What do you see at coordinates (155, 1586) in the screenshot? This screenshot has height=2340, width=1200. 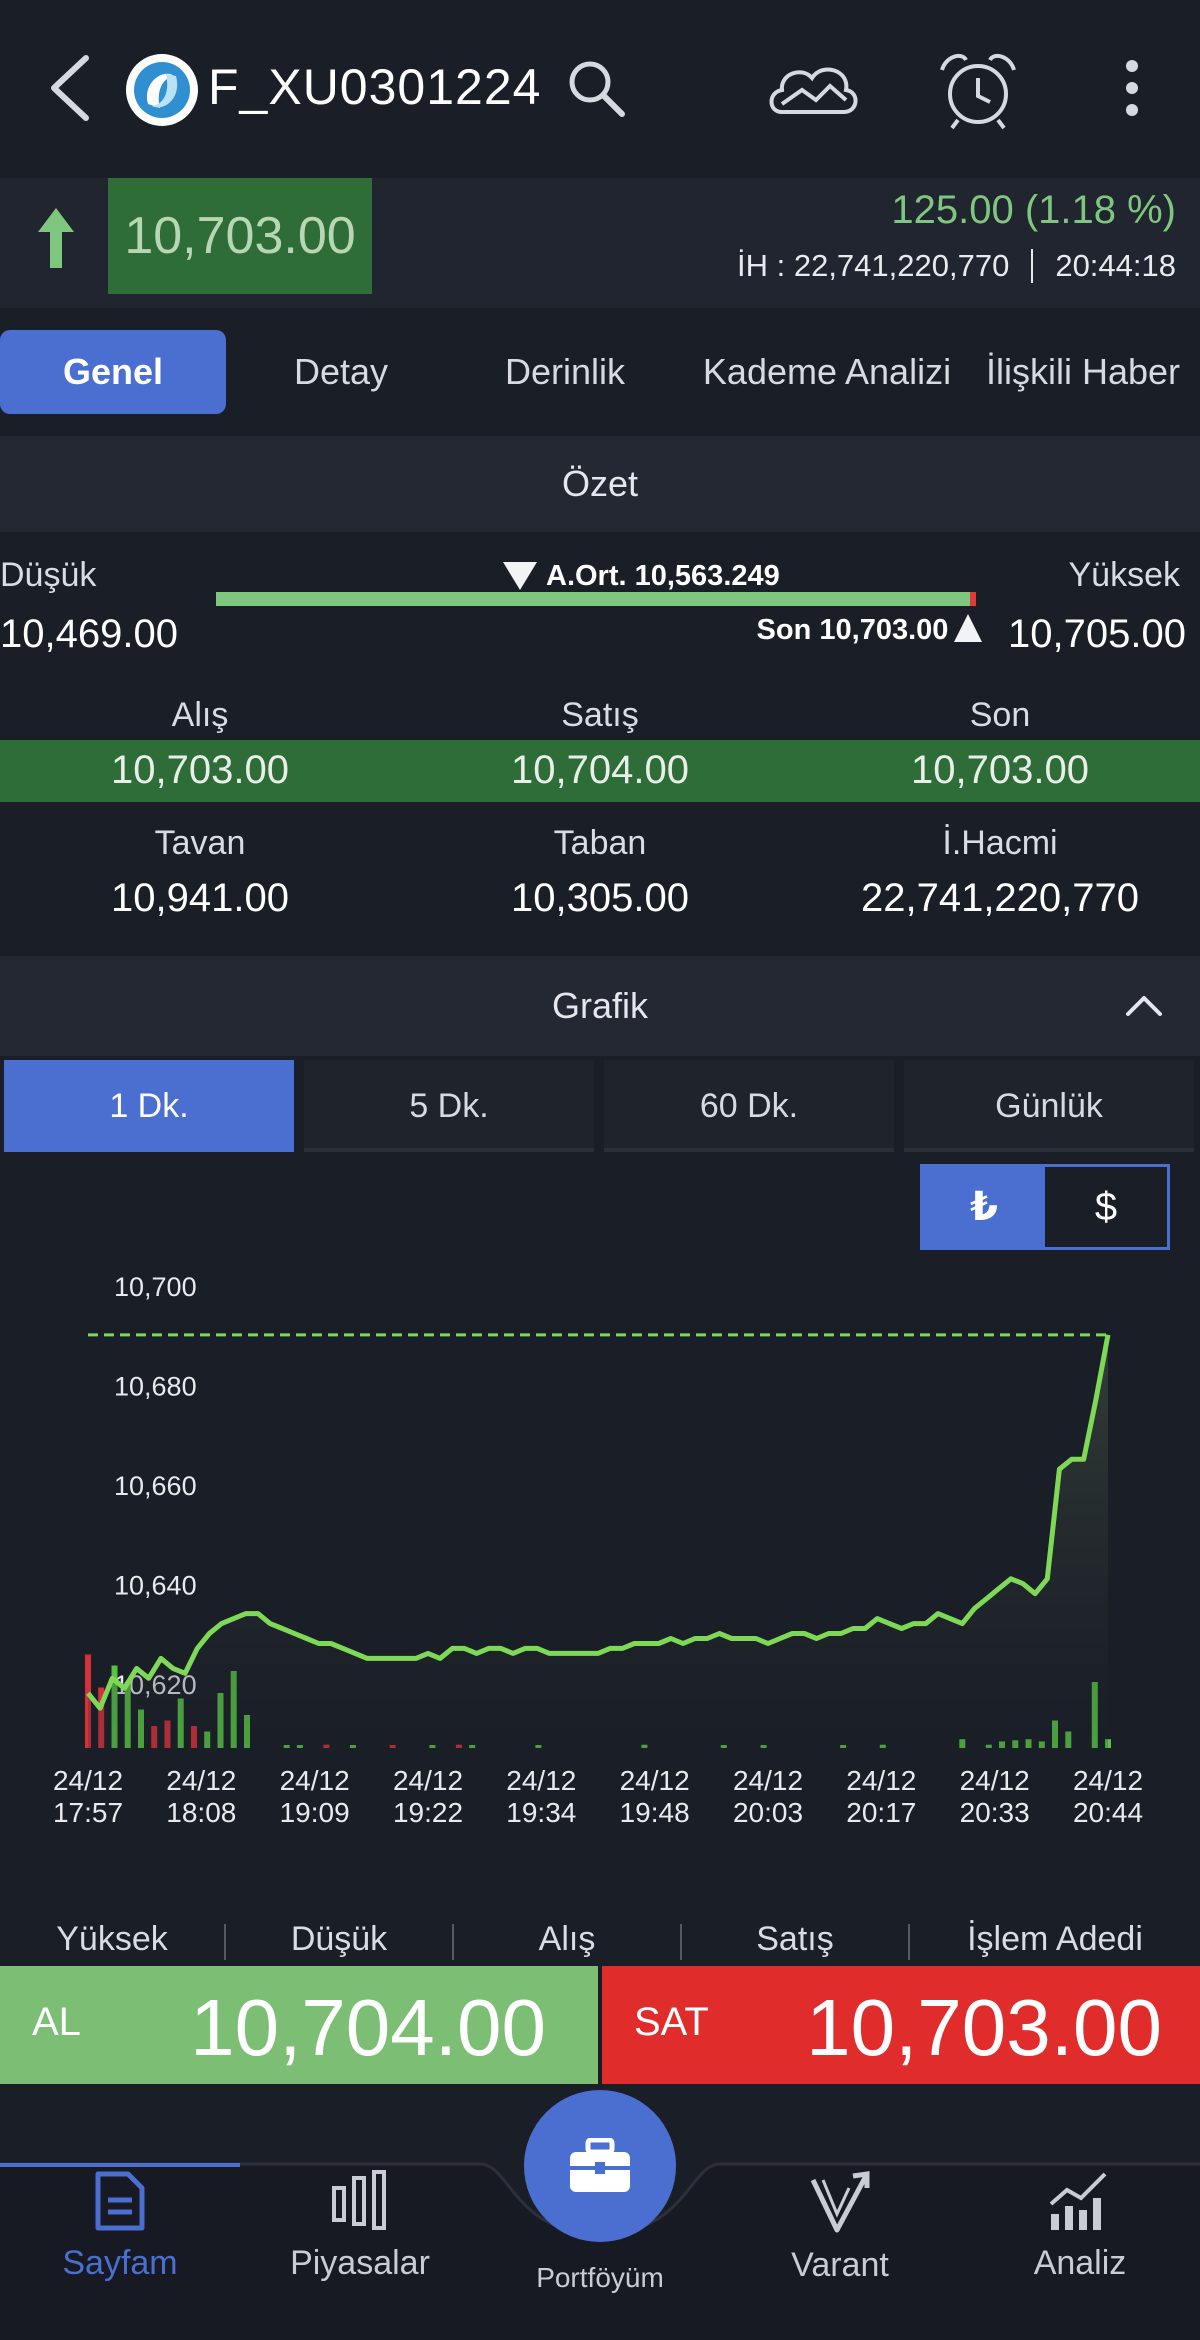 I see `y-tick-label: 10,640` at bounding box center [155, 1586].